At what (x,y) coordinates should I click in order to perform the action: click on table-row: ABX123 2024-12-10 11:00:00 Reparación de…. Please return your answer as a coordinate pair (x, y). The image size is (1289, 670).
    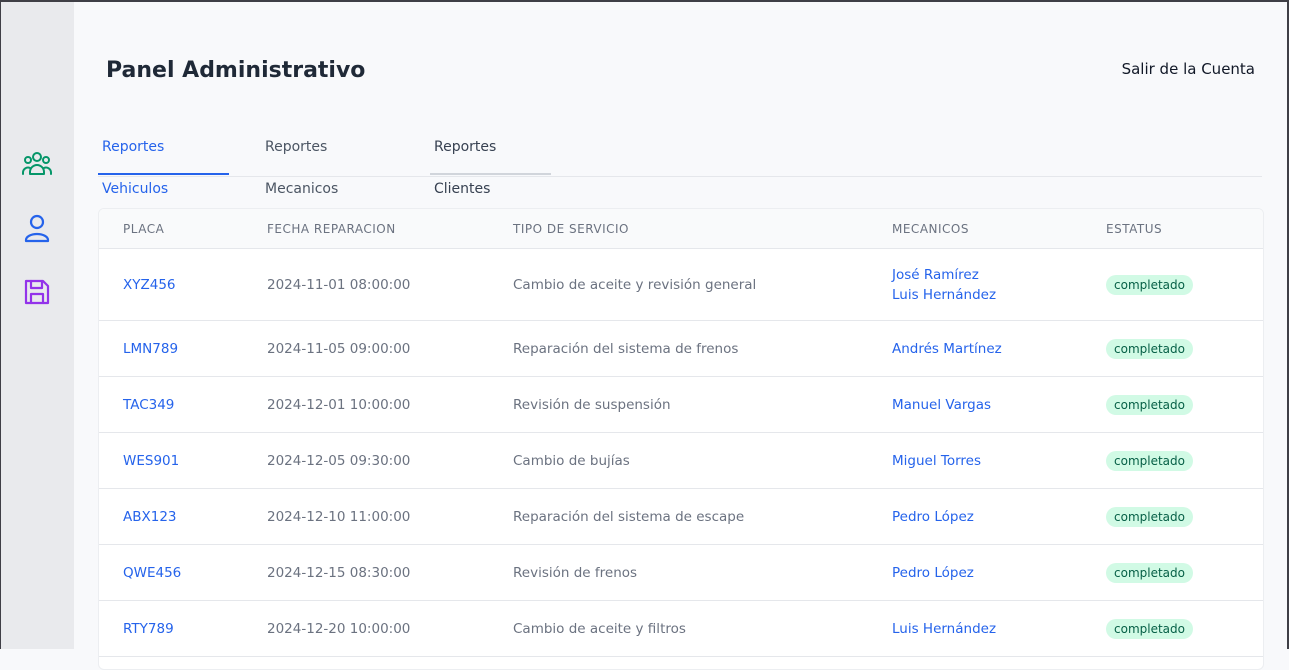
    Looking at the image, I should click on (681, 516).